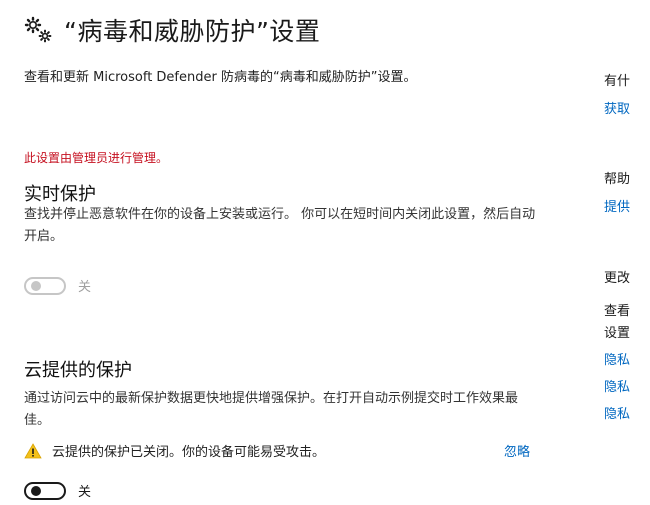  What do you see at coordinates (33, 450) in the screenshot?
I see `warning-icon` at bounding box center [33, 450].